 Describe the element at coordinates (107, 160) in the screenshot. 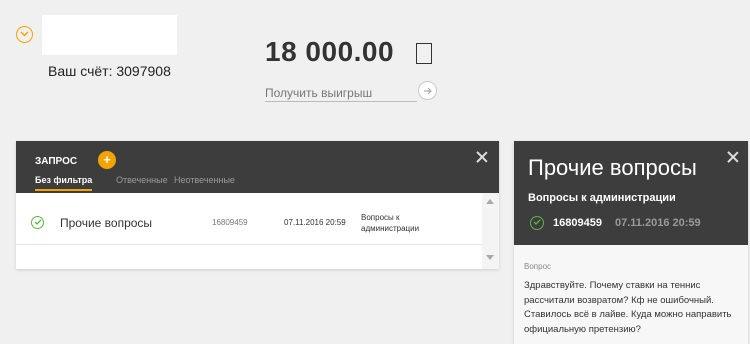

I see `add-request-button: +` at that location.